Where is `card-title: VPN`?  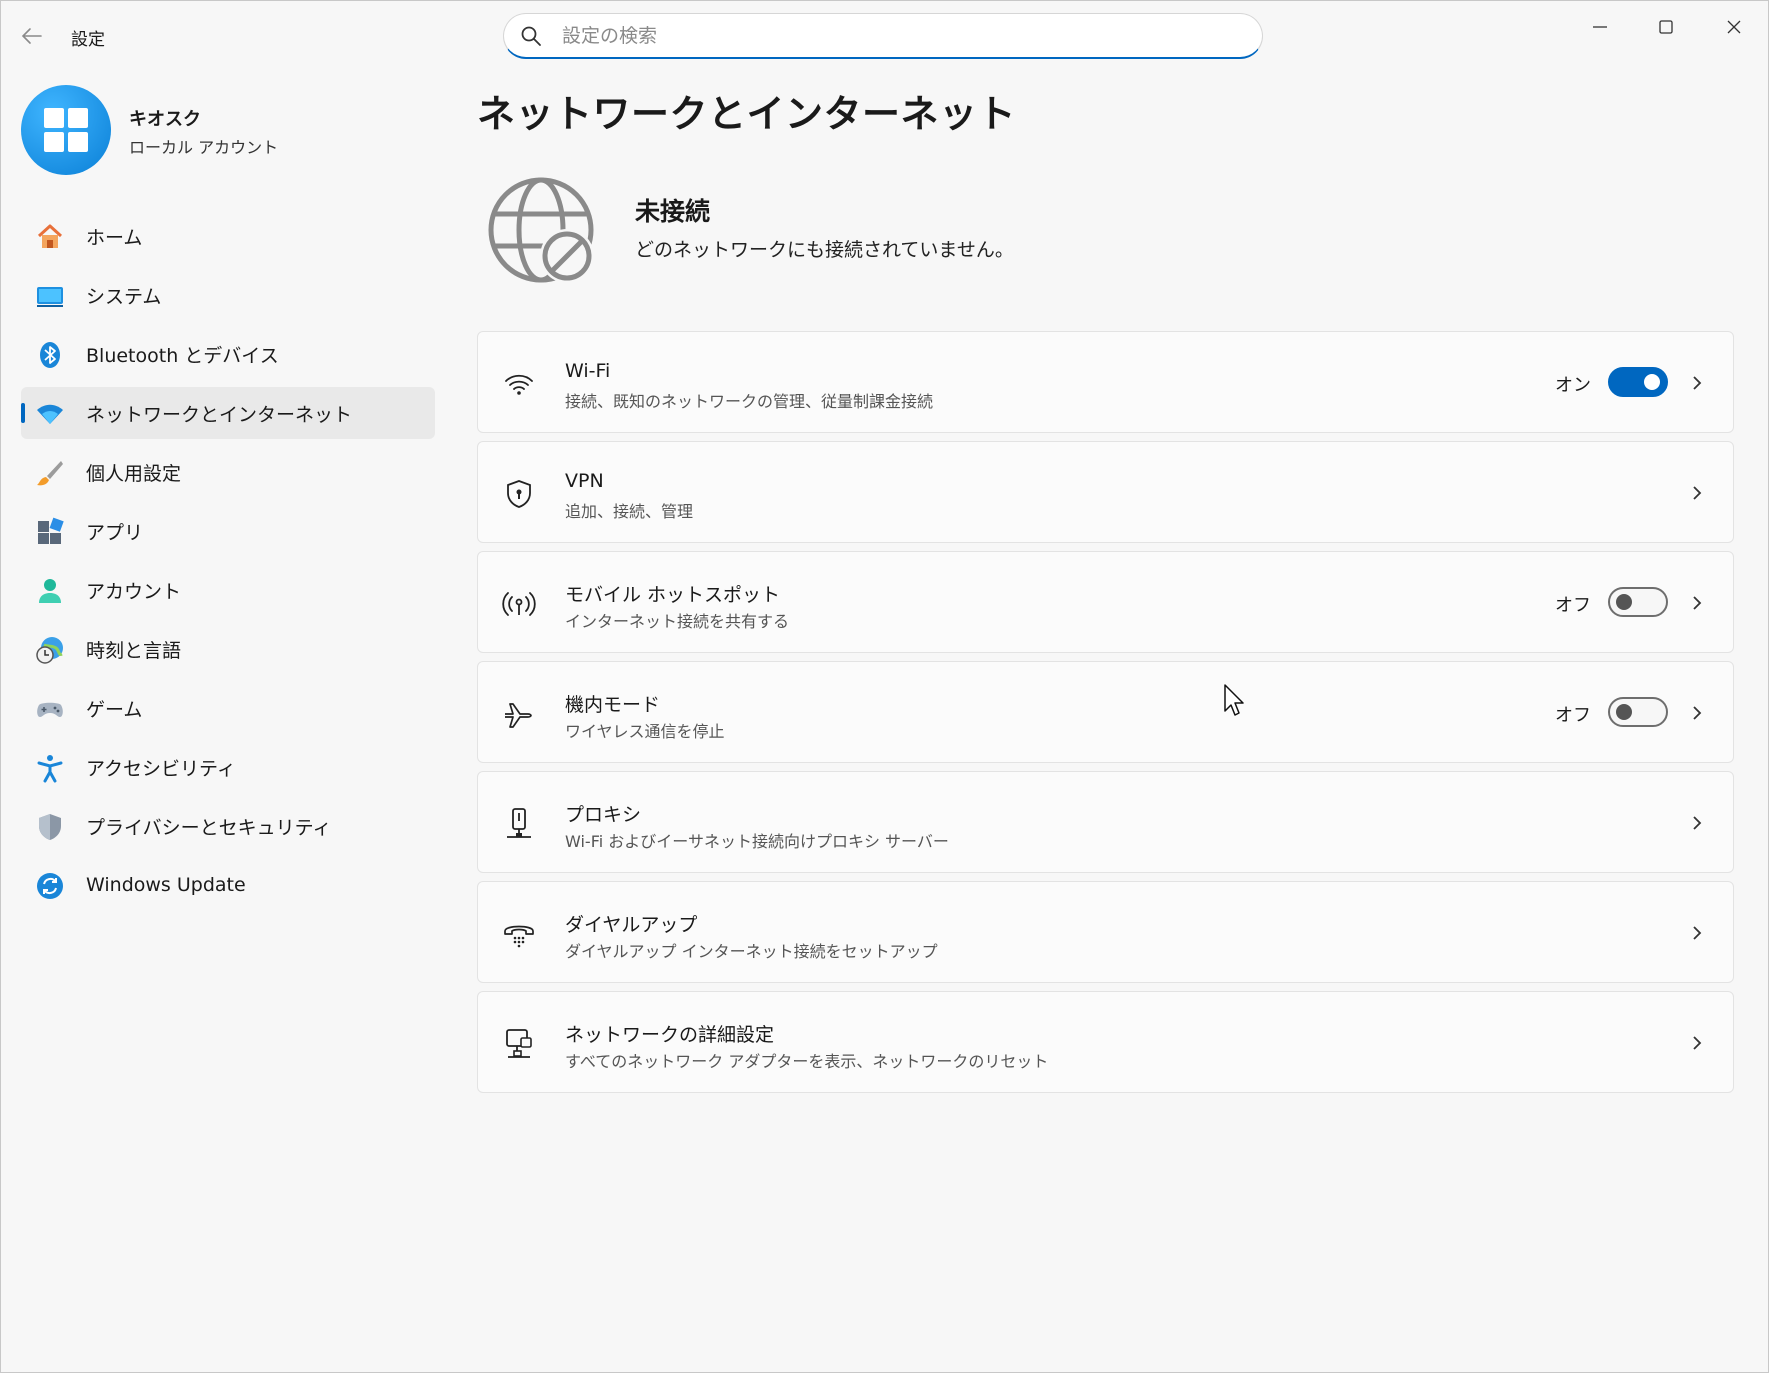
card-title: VPN is located at coordinates (584, 481).